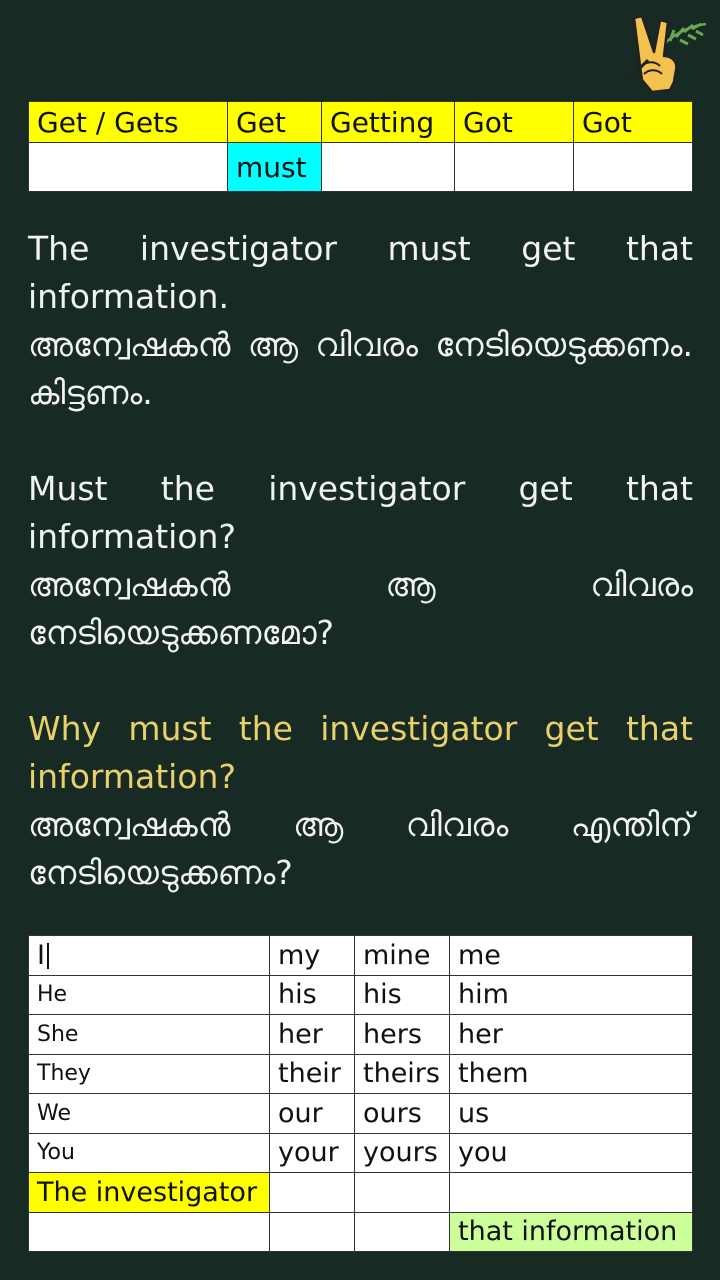 This screenshot has height=1280, width=720. Describe the element at coordinates (665, 54) in the screenshot. I see `victory-hand-icon` at that location.